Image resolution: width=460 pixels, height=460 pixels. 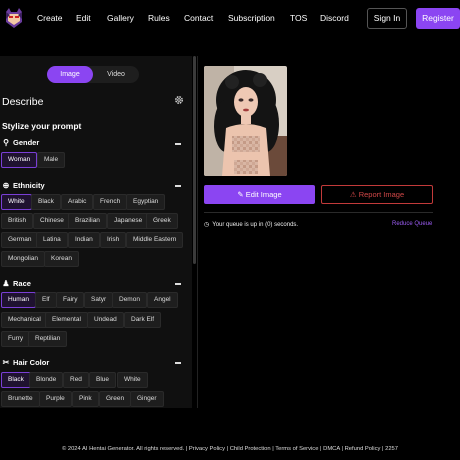 I want to click on chip-ethnicity-egyptian: Egyptian, so click(x=146, y=202).